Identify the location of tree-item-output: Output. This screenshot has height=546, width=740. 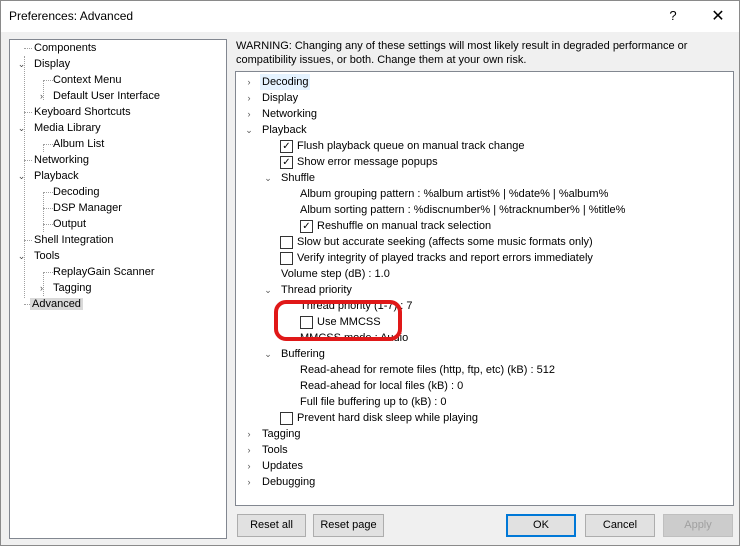
(69, 224).